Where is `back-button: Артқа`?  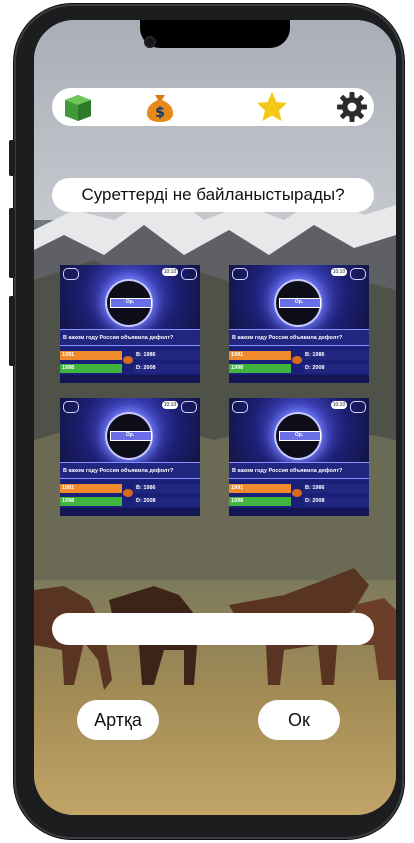 back-button: Артқа is located at coordinates (118, 720).